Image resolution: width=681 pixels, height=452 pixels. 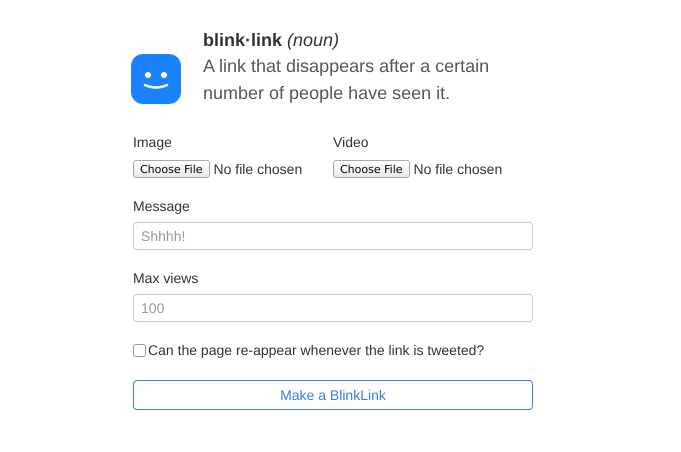 I want to click on definition-text: A link that disappears after a certain number of people have seen it., so click(x=346, y=80).